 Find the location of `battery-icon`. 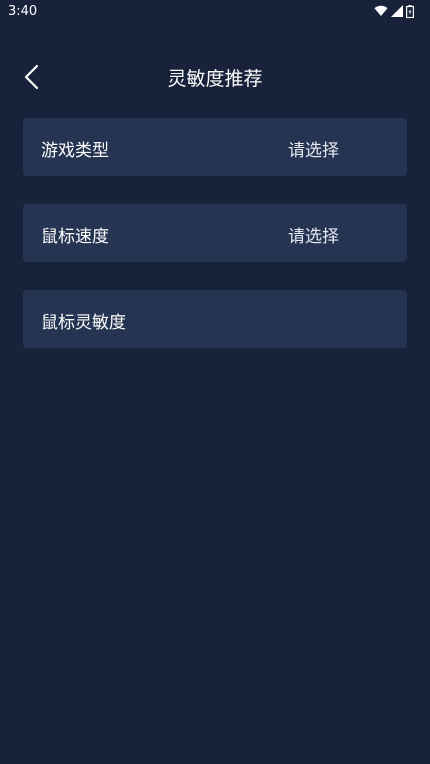

battery-icon is located at coordinates (410, 11).